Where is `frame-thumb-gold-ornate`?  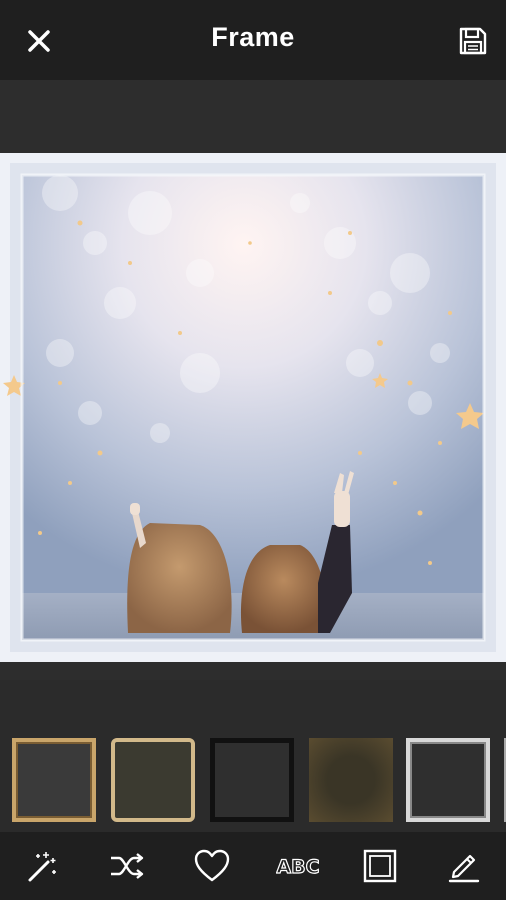 frame-thumb-gold-ornate is located at coordinates (54, 780).